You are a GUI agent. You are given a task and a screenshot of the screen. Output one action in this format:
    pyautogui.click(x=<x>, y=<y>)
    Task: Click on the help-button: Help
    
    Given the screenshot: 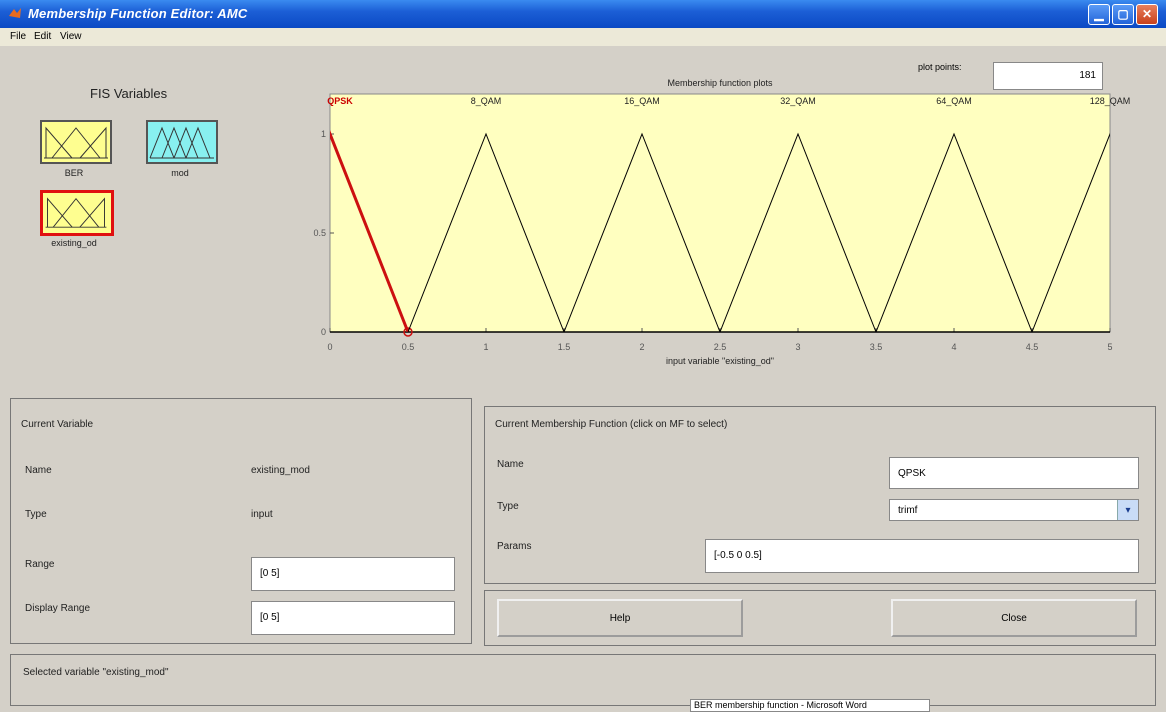 What is the action you would take?
    pyautogui.click(x=620, y=618)
    